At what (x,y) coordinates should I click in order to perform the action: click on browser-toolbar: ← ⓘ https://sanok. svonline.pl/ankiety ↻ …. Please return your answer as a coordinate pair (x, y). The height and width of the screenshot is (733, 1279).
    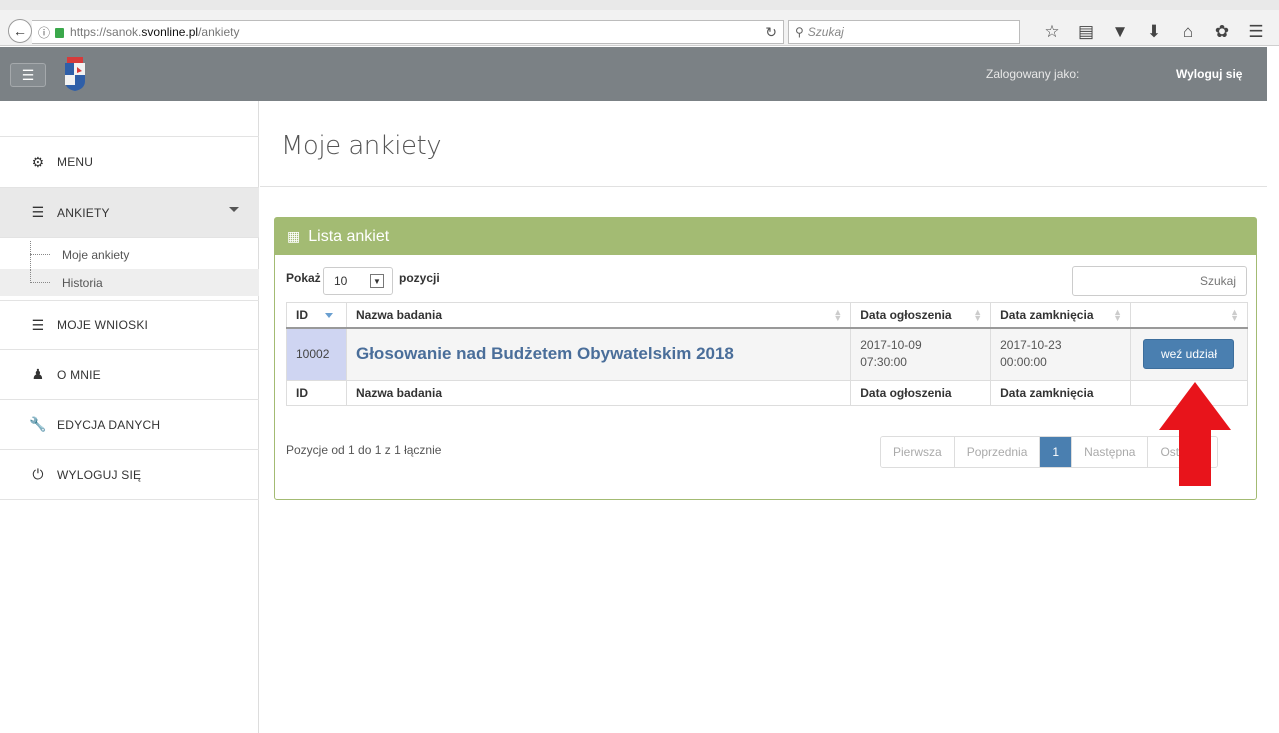
    Looking at the image, I should click on (639, 23).